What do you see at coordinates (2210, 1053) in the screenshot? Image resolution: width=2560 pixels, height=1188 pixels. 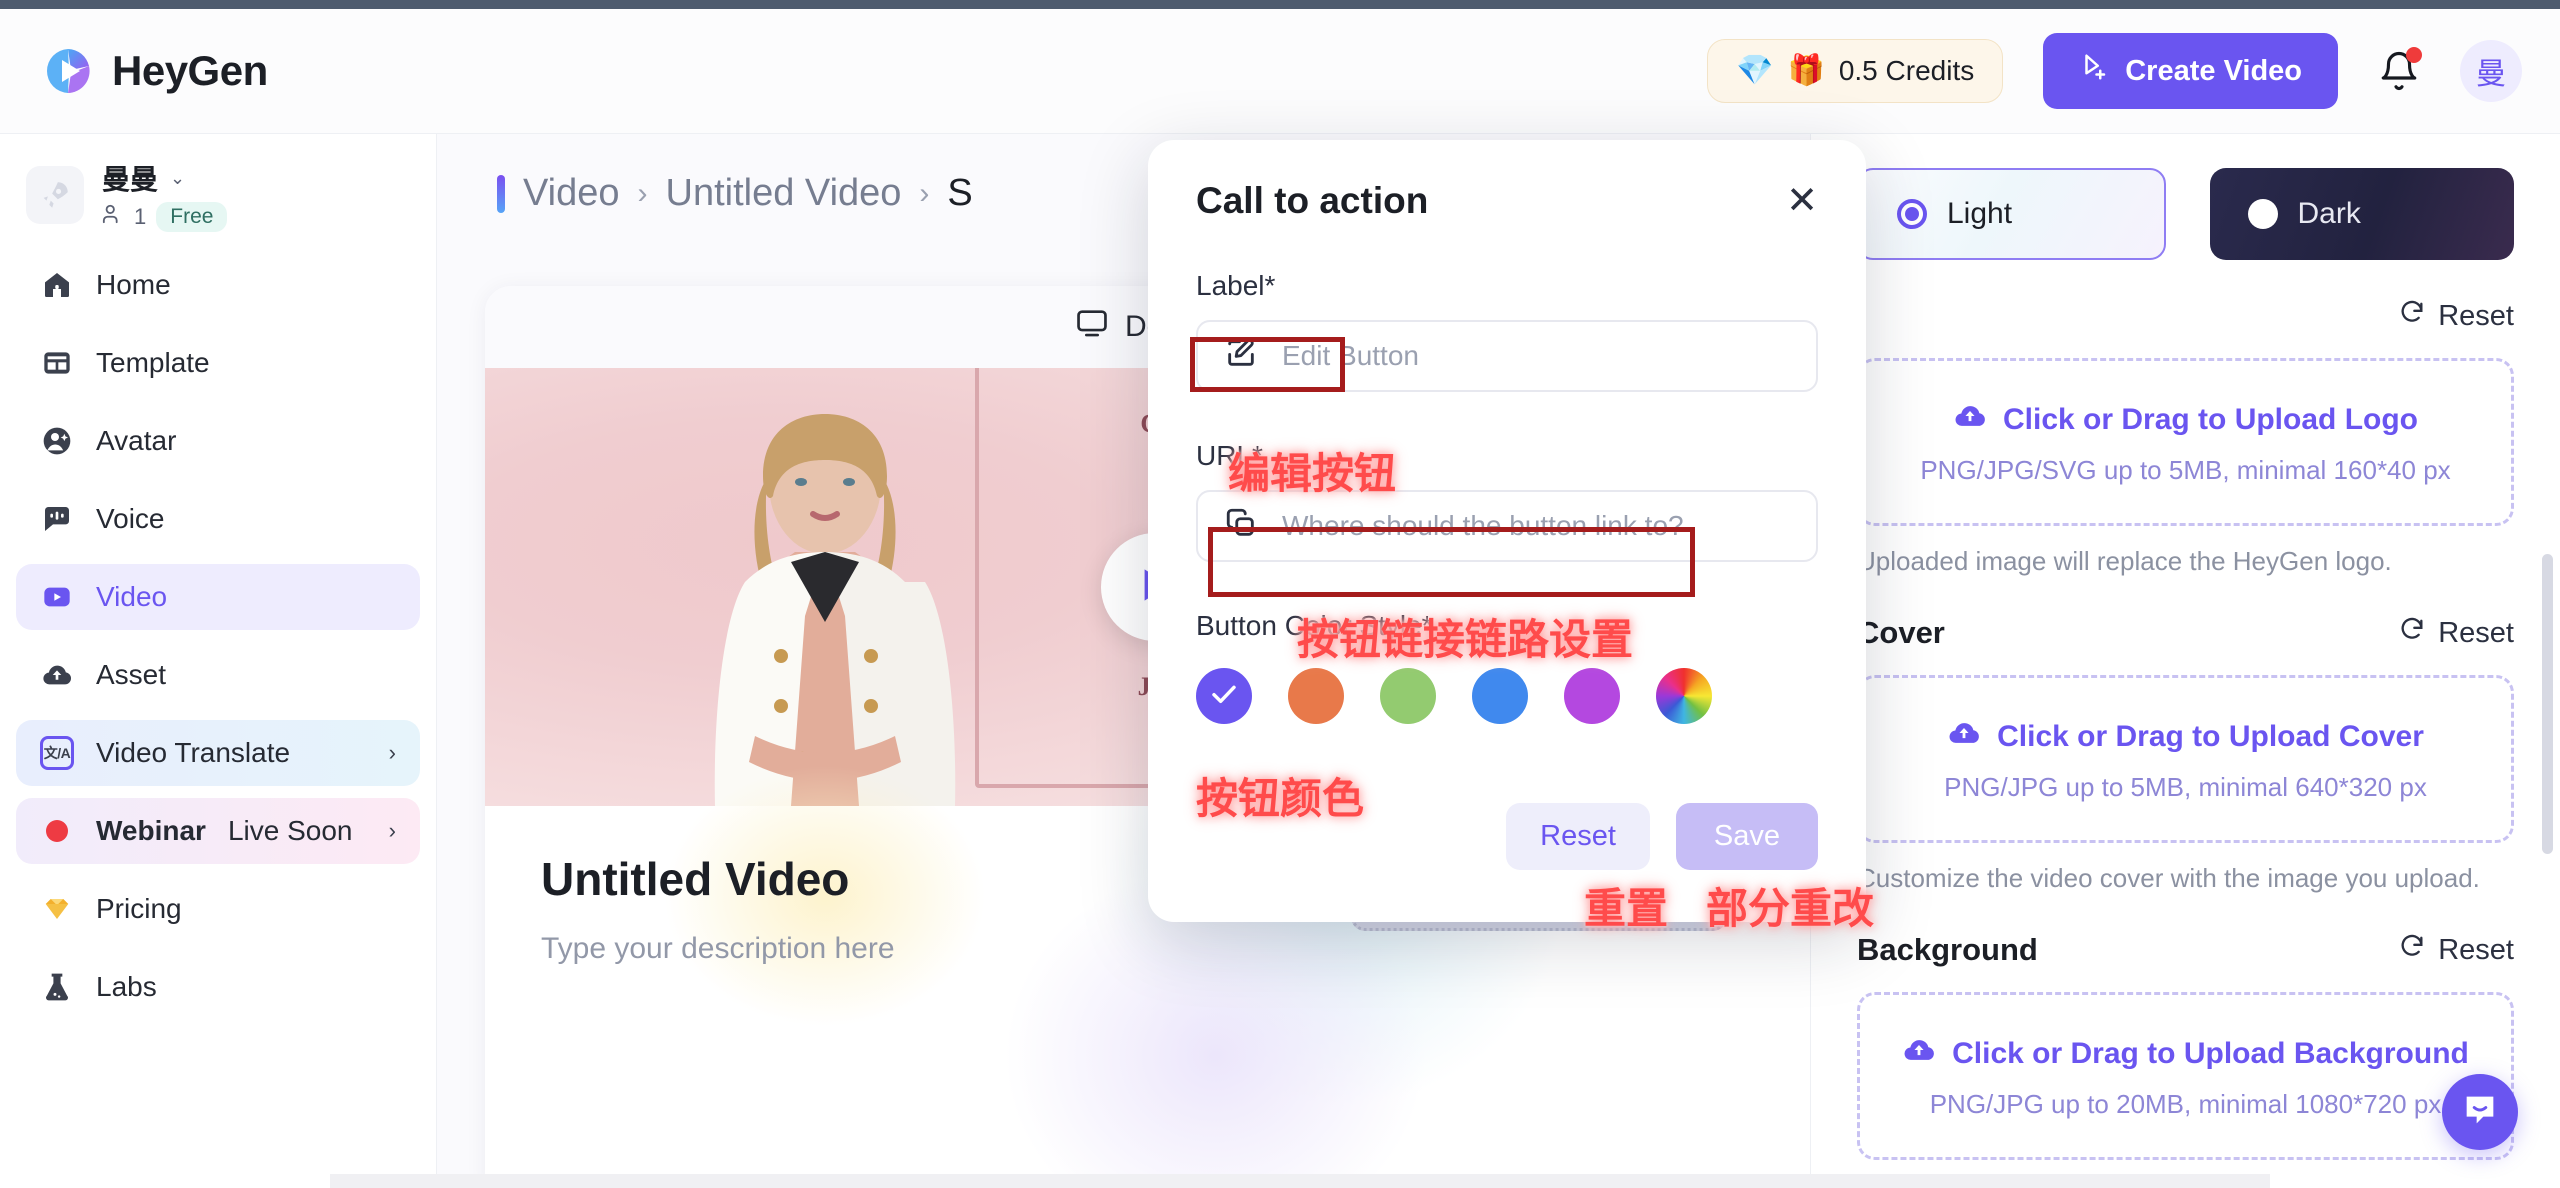 I see `background-upload-title: Click or Drag to Upload Background` at bounding box center [2210, 1053].